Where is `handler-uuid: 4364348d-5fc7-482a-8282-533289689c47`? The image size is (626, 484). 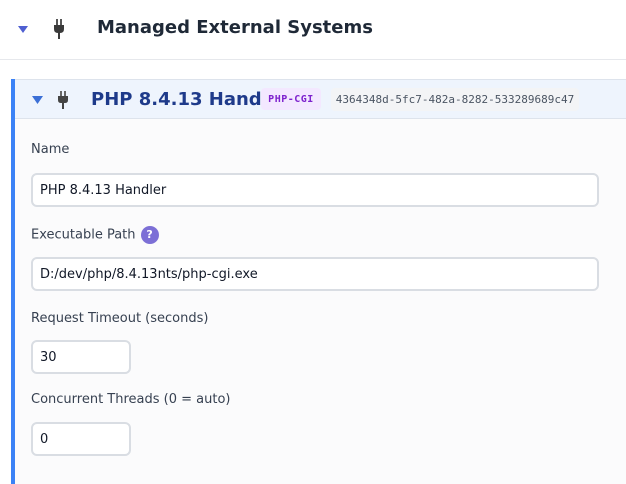
handler-uuid: 4364348d-5fc7-482a-8282-533289689c47 is located at coordinates (455, 99).